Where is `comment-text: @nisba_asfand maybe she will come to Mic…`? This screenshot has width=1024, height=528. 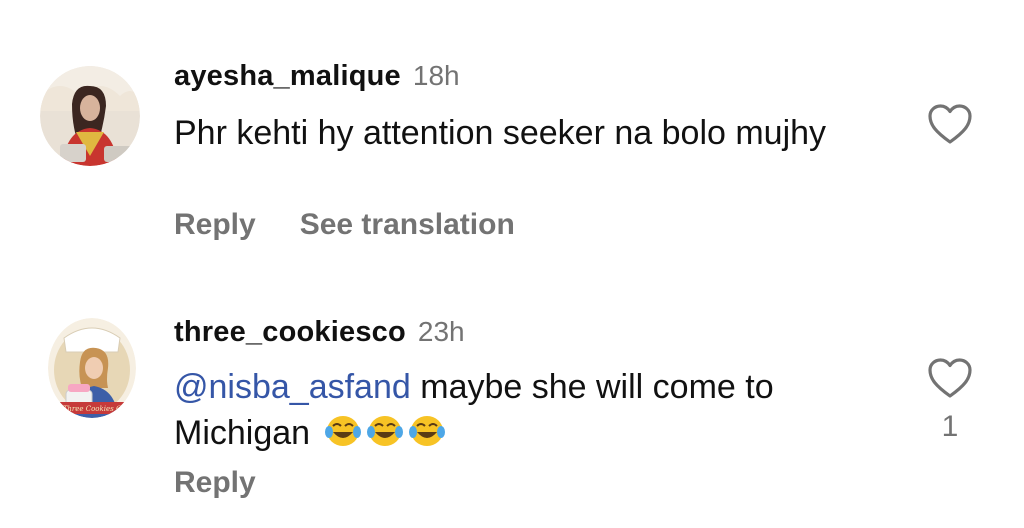 comment-text: @nisba_asfand maybe she will come to Mic… is located at coordinates (524, 410).